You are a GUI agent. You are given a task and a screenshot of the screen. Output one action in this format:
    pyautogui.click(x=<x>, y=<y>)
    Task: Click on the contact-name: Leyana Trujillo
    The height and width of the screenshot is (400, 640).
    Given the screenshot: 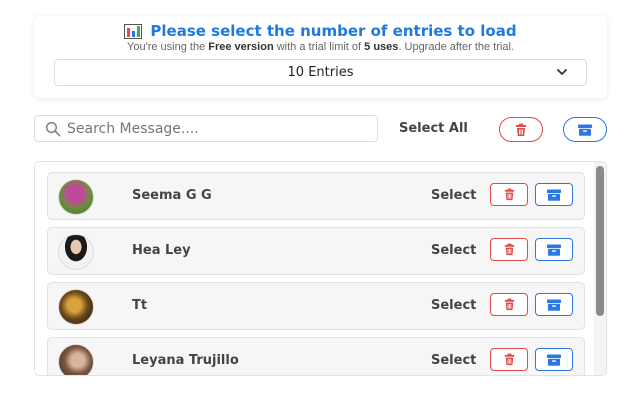 What is the action you would take?
    pyautogui.click(x=185, y=360)
    